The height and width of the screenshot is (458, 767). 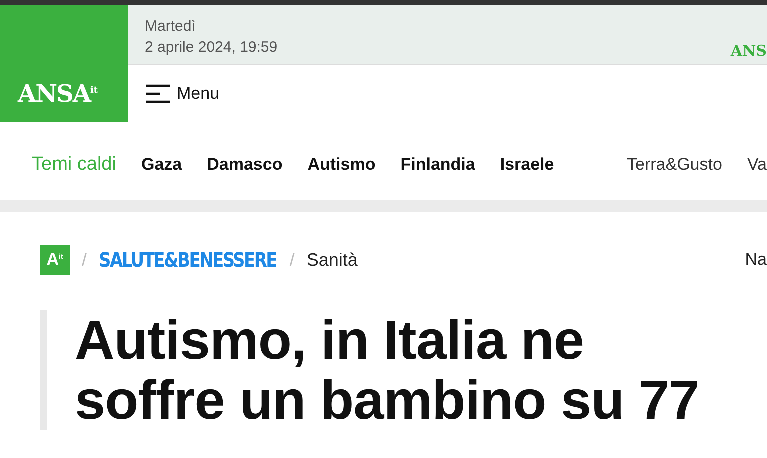 I want to click on topic-link: Damasco, so click(x=245, y=165).